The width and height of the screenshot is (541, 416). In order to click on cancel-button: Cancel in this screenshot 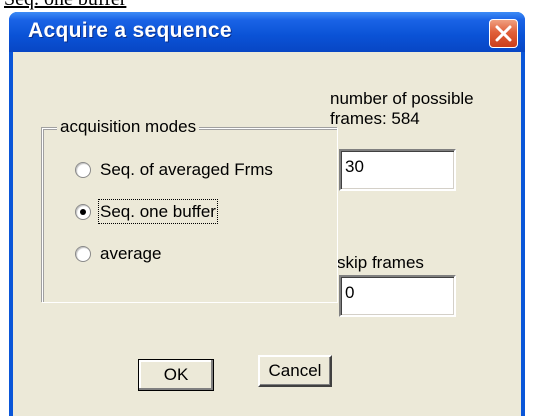, I will do `click(295, 371)`.